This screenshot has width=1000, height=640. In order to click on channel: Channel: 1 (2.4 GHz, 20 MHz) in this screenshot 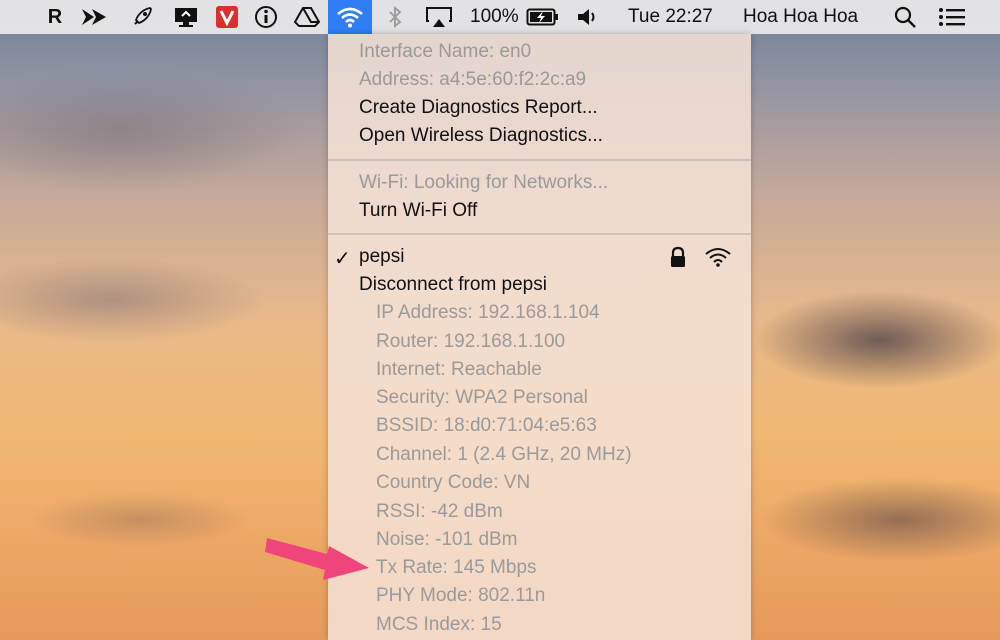, I will do `click(504, 454)`.